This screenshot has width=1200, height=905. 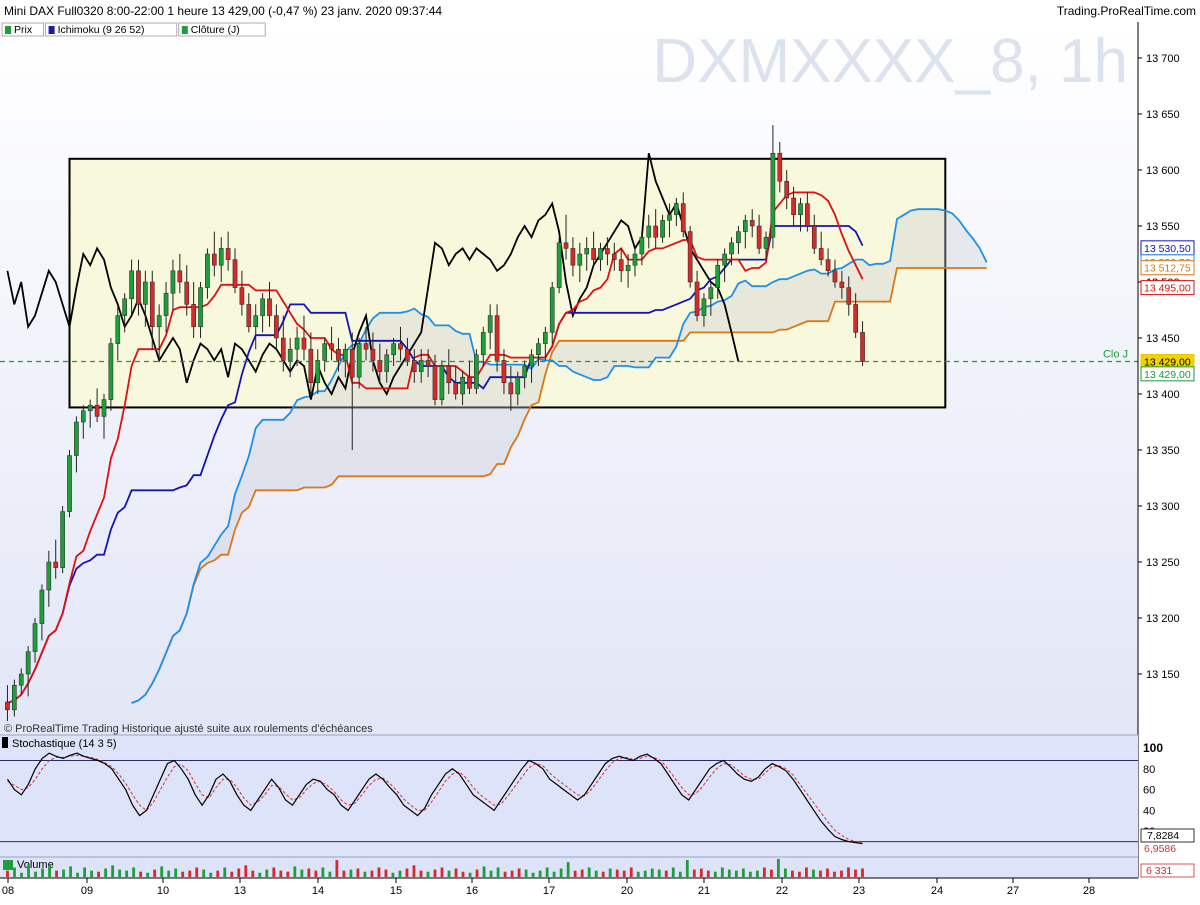 What do you see at coordinates (8, 30) in the screenshot?
I see `price-candle-icon` at bounding box center [8, 30].